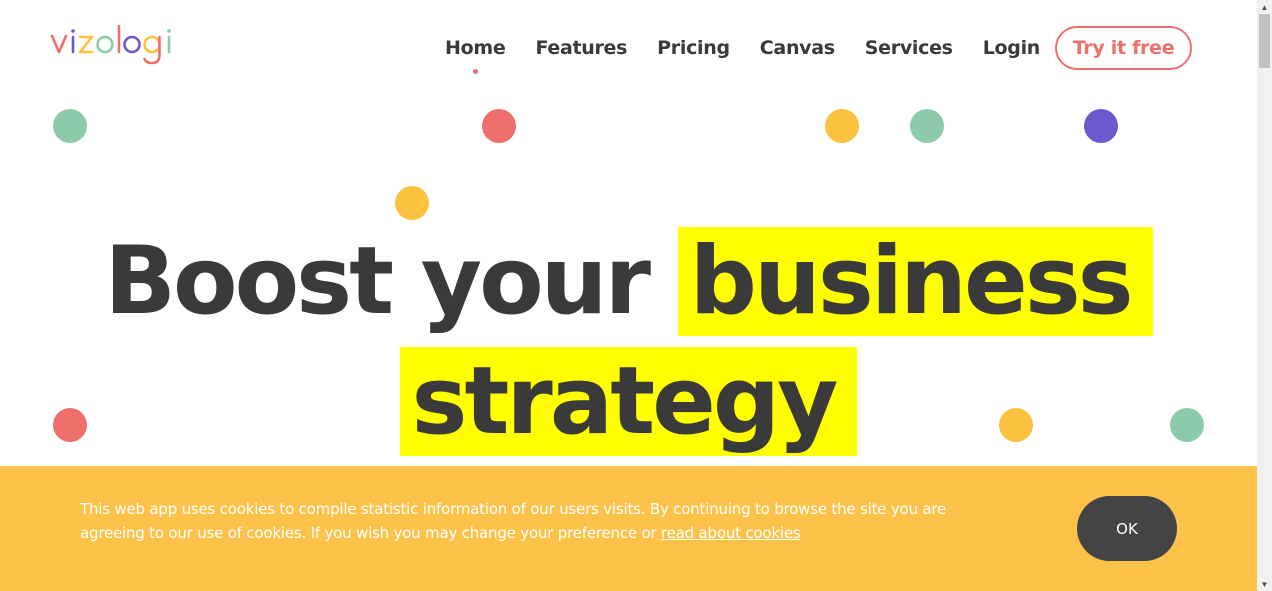  Describe the element at coordinates (475, 55) in the screenshot. I see `nav-home: Home` at that location.